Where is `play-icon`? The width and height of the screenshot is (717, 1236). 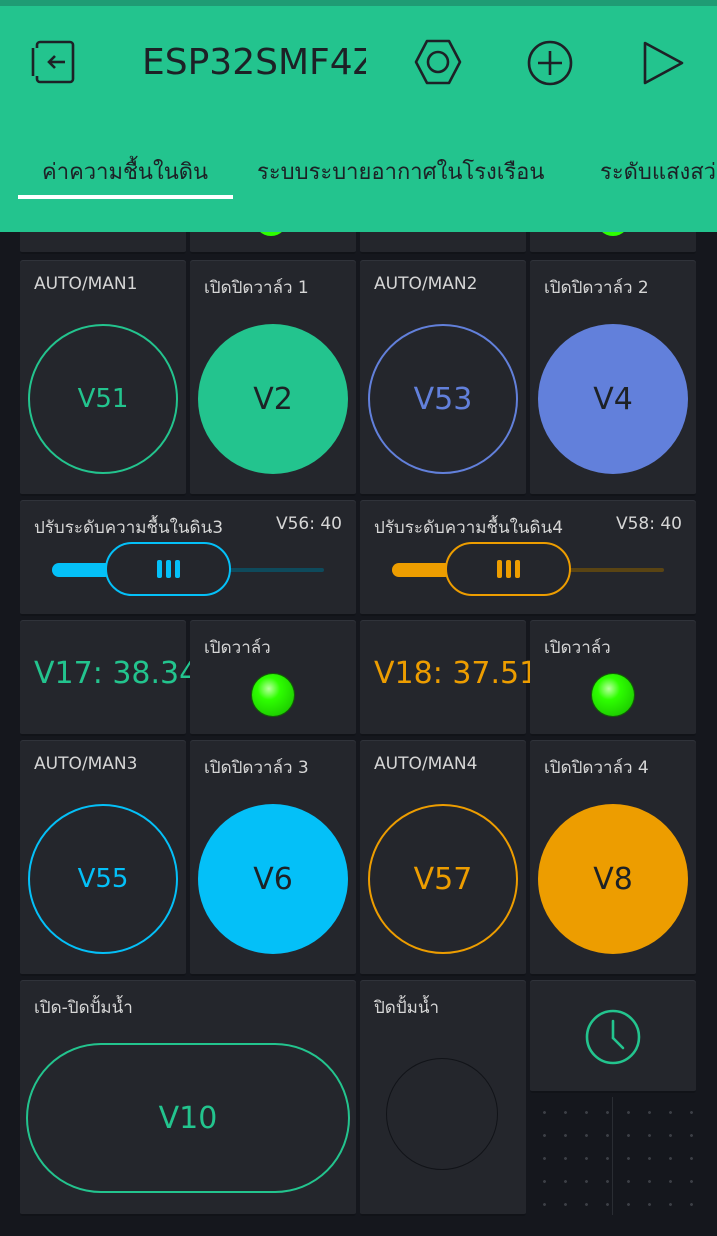 play-icon is located at coordinates (663, 63).